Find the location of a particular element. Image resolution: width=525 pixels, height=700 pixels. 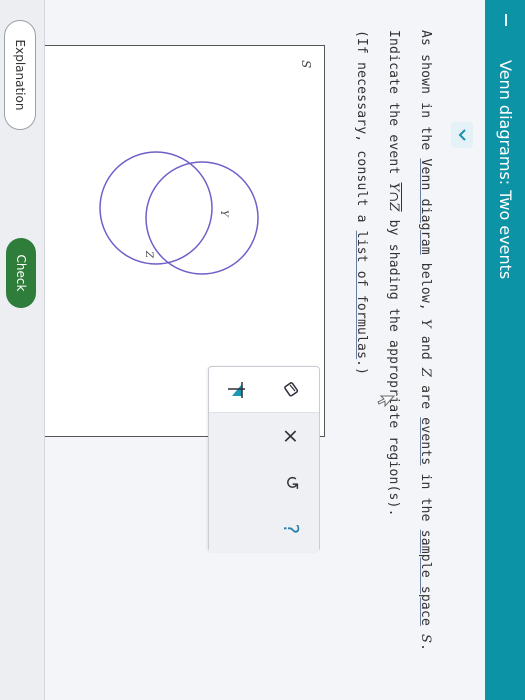

events-link: events is located at coordinates (425, 441).